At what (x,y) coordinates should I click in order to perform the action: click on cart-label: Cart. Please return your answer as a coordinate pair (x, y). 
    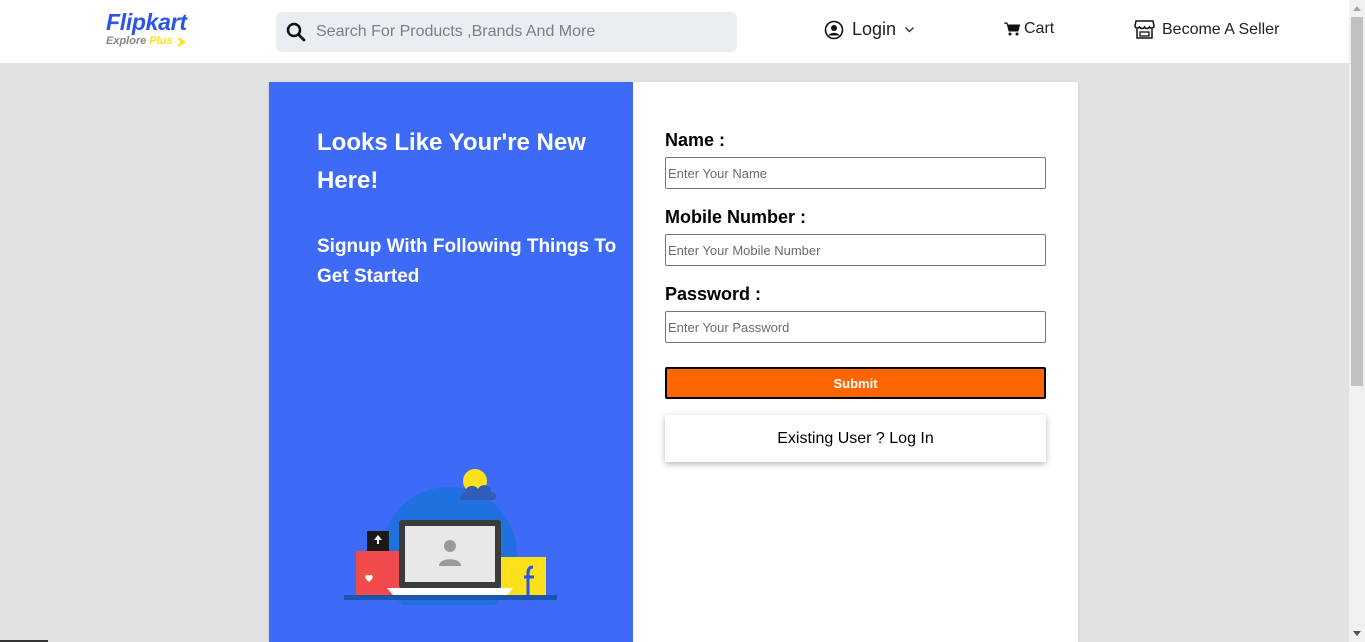
    Looking at the image, I should click on (1039, 28).